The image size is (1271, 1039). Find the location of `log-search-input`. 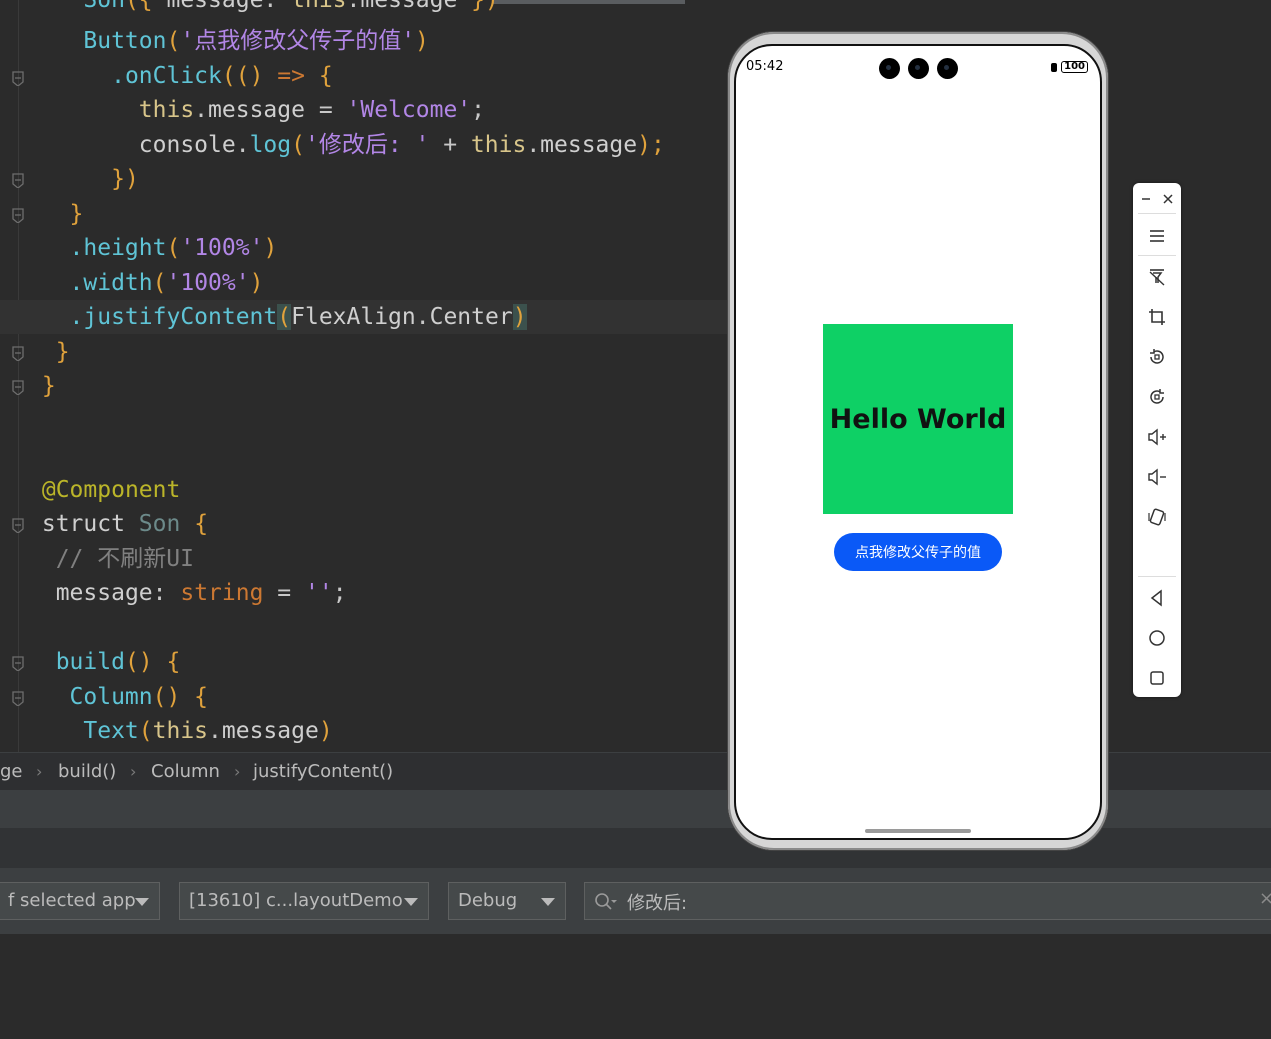

log-search-input is located at coordinates (927, 902).